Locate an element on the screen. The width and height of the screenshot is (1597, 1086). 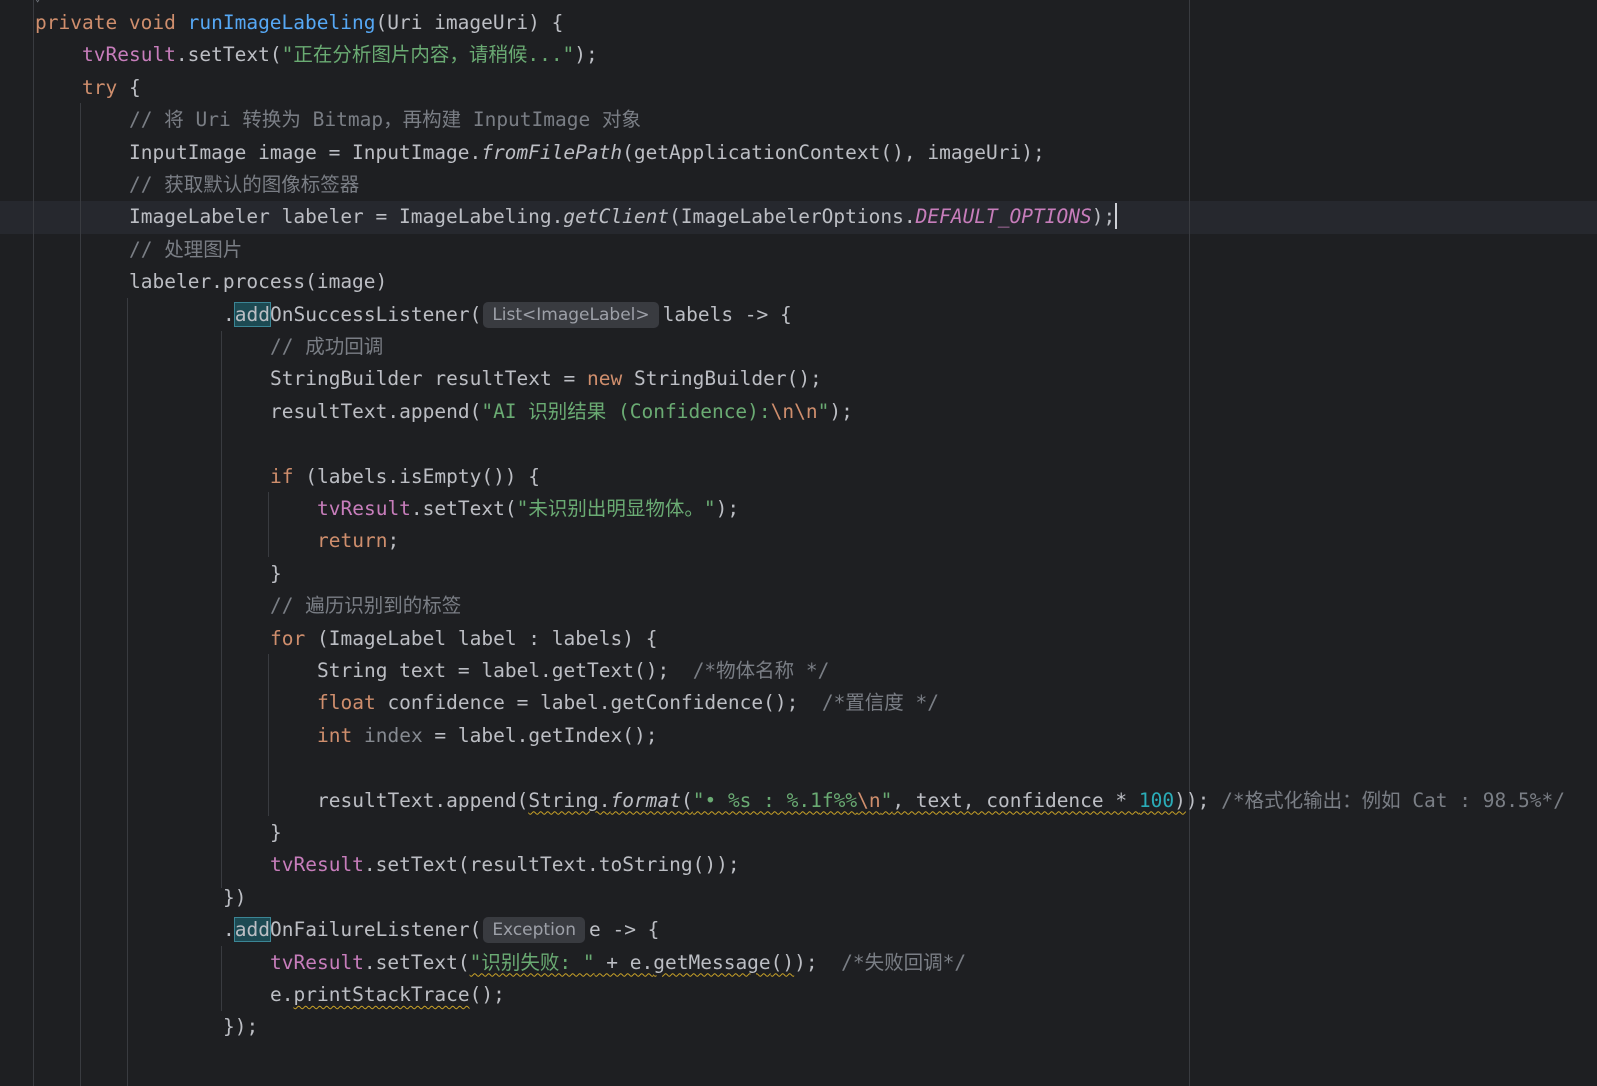
code-token: String. is located at coordinates (569, 800).